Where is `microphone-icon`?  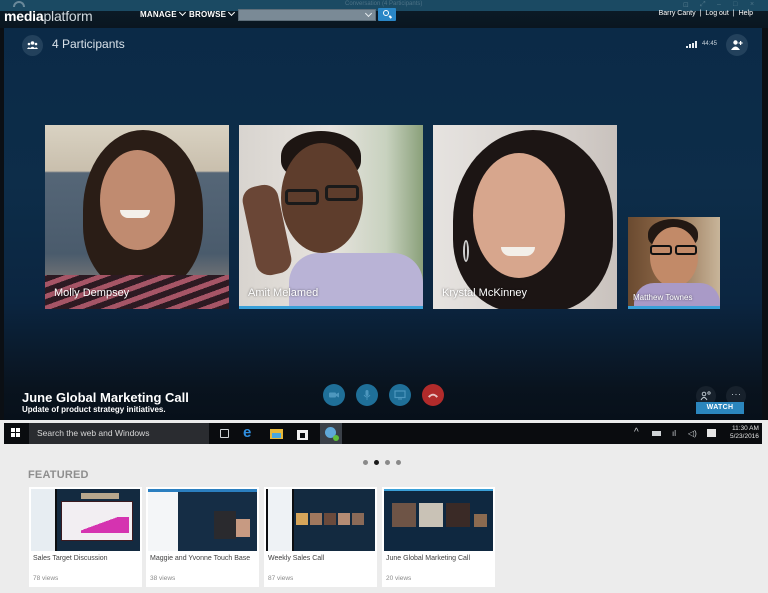 microphone-icon is located at coordinates (367, 395).